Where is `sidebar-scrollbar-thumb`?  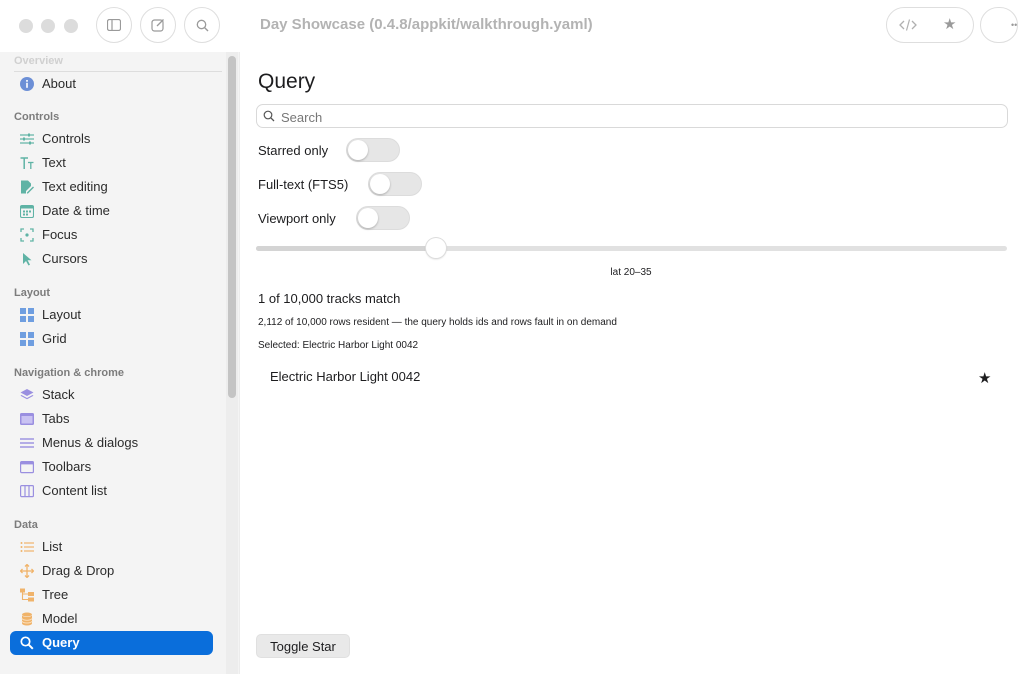
sidebar-scrollbar-thumb is located at coordinates (232, 227).